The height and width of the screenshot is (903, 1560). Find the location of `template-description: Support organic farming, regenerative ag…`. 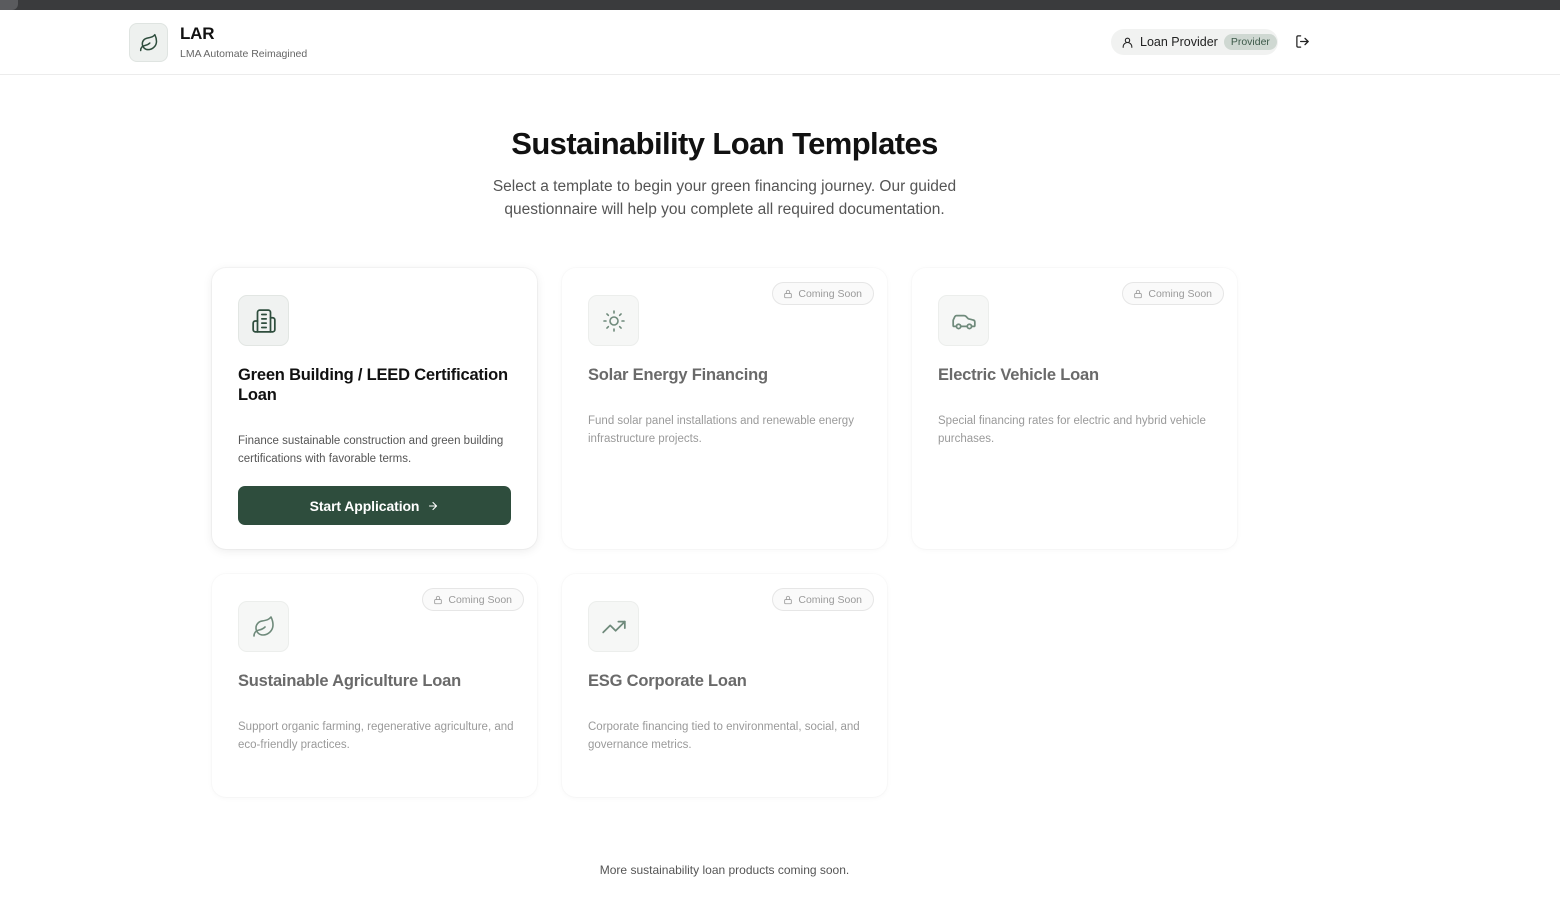

template-description: Support organic farming, regenerative ag… is located at coordinates (376, 736).